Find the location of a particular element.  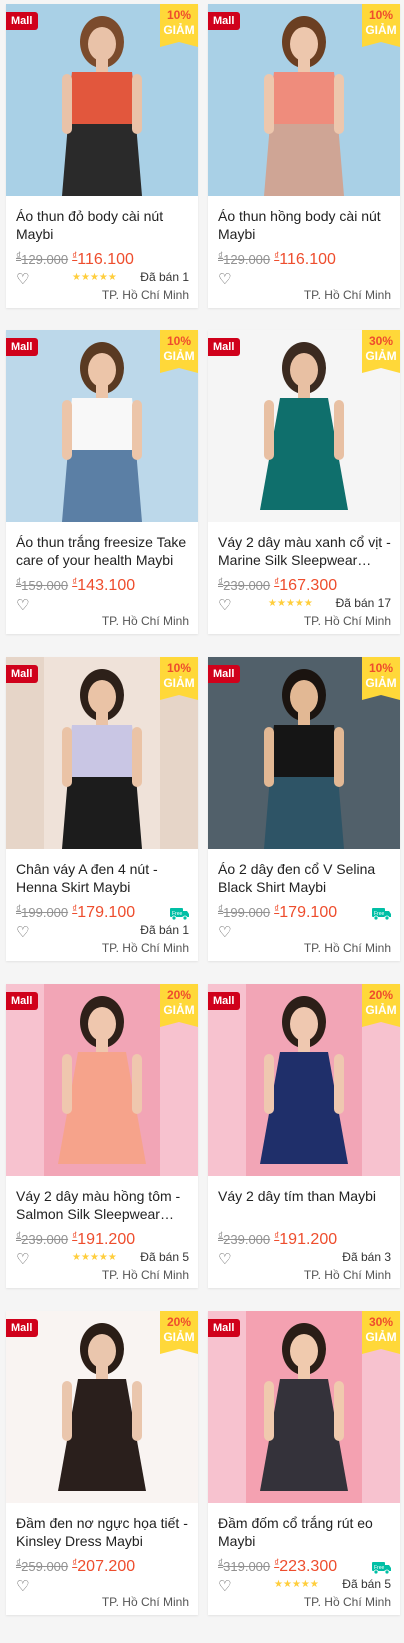

sale-price: ₫207.200 is located at coordinates (104, 1566).